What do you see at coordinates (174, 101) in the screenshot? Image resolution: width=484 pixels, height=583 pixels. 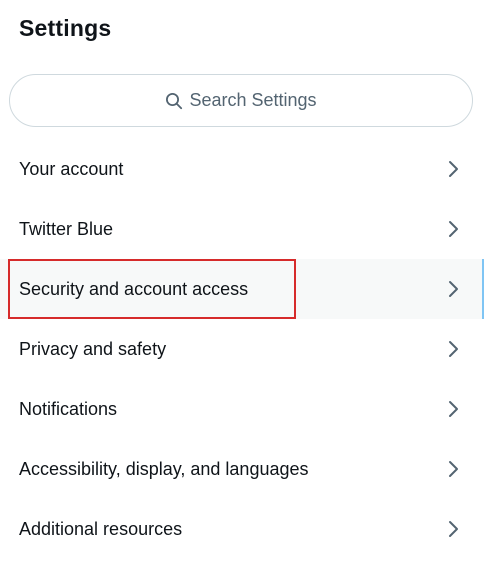 I see `search-icon` at bounding box center [174, 101].